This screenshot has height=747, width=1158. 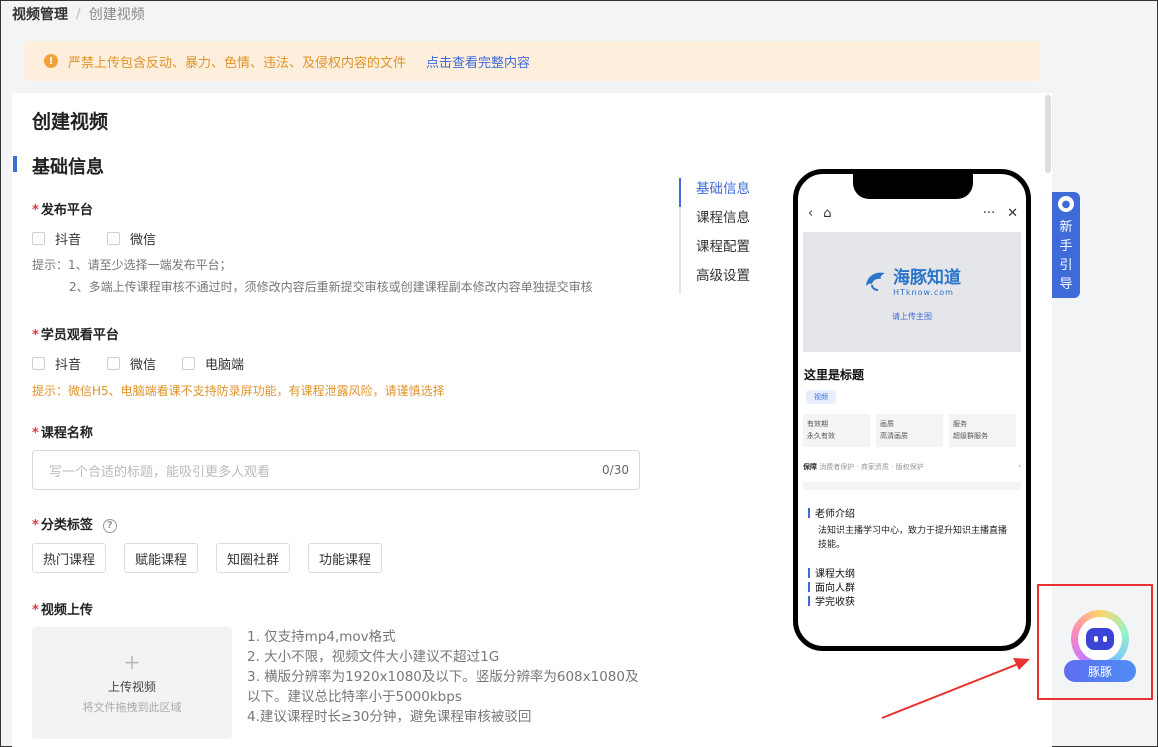 I want to click on help-icon: ?, so click(x=109, y=525).